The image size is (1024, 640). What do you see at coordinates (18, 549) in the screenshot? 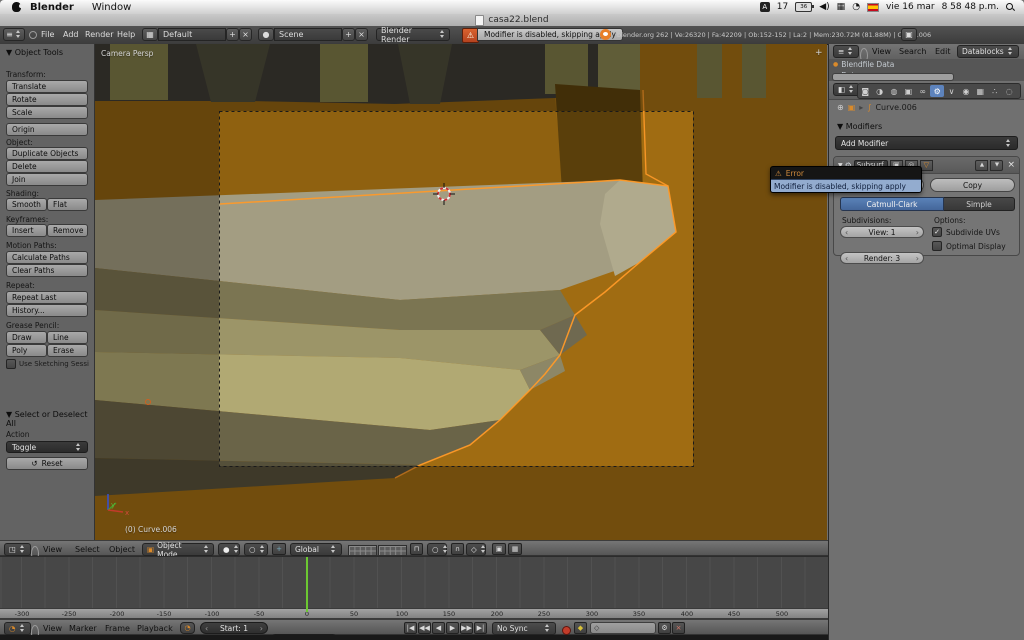
I see `viewport-editor-type-button: ◳` at bounding box center [18, 549].